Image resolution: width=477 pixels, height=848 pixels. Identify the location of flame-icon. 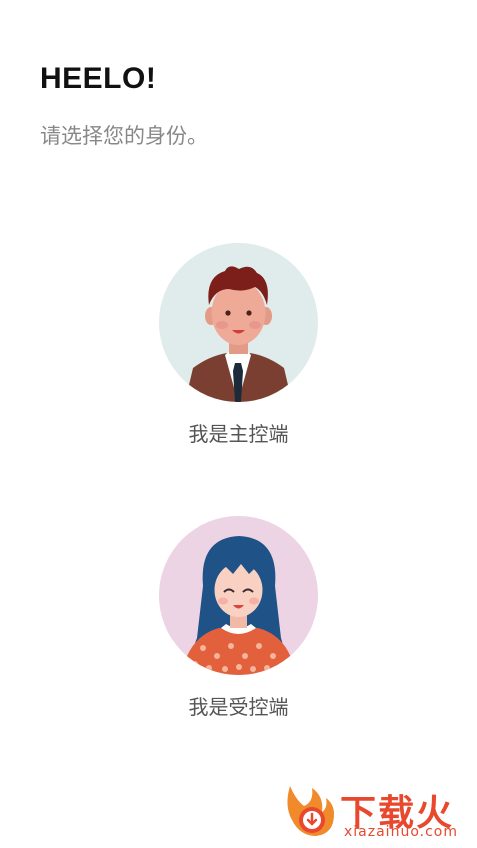
(310, 811).